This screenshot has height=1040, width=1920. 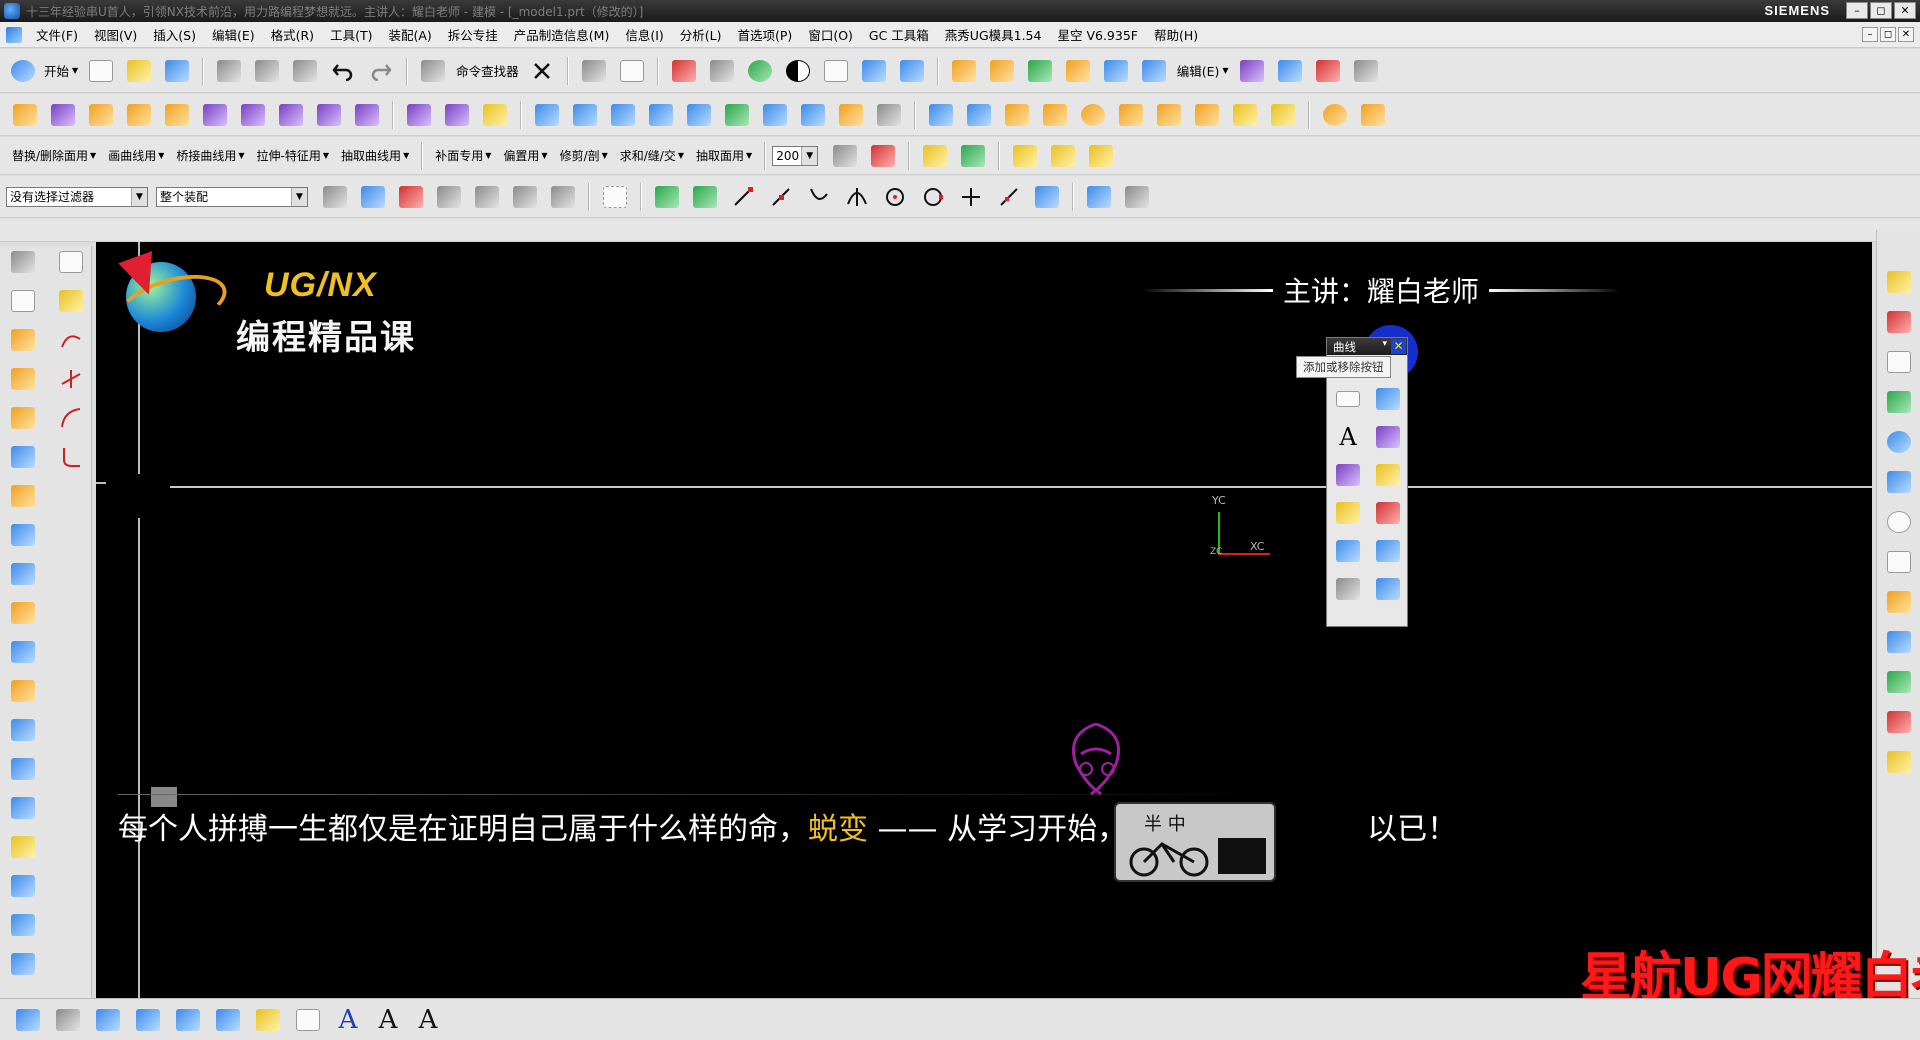 What do you see at coordinates (760, 71) in the screenshot?
I see `shaded-sphere-icon` at bounding box center [760, 71].